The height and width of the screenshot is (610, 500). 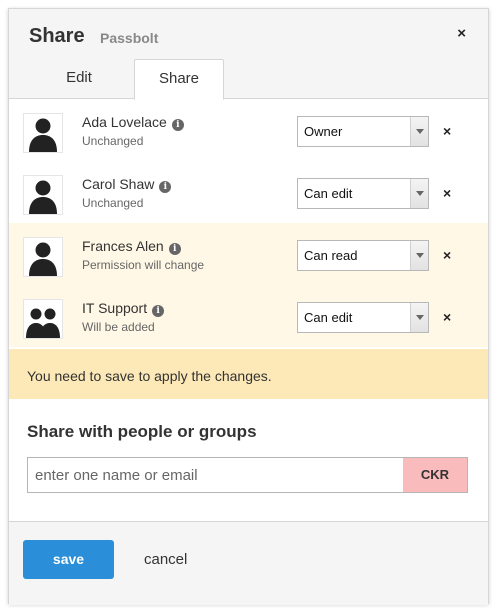 I want to click on user-avatar-chip: CKR, so click(x=435, y=475).